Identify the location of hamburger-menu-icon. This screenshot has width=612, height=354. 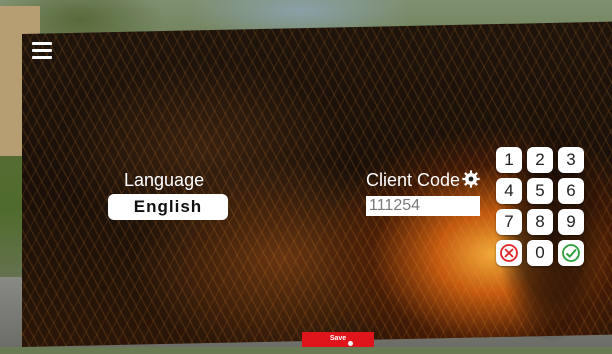
(42, 50).